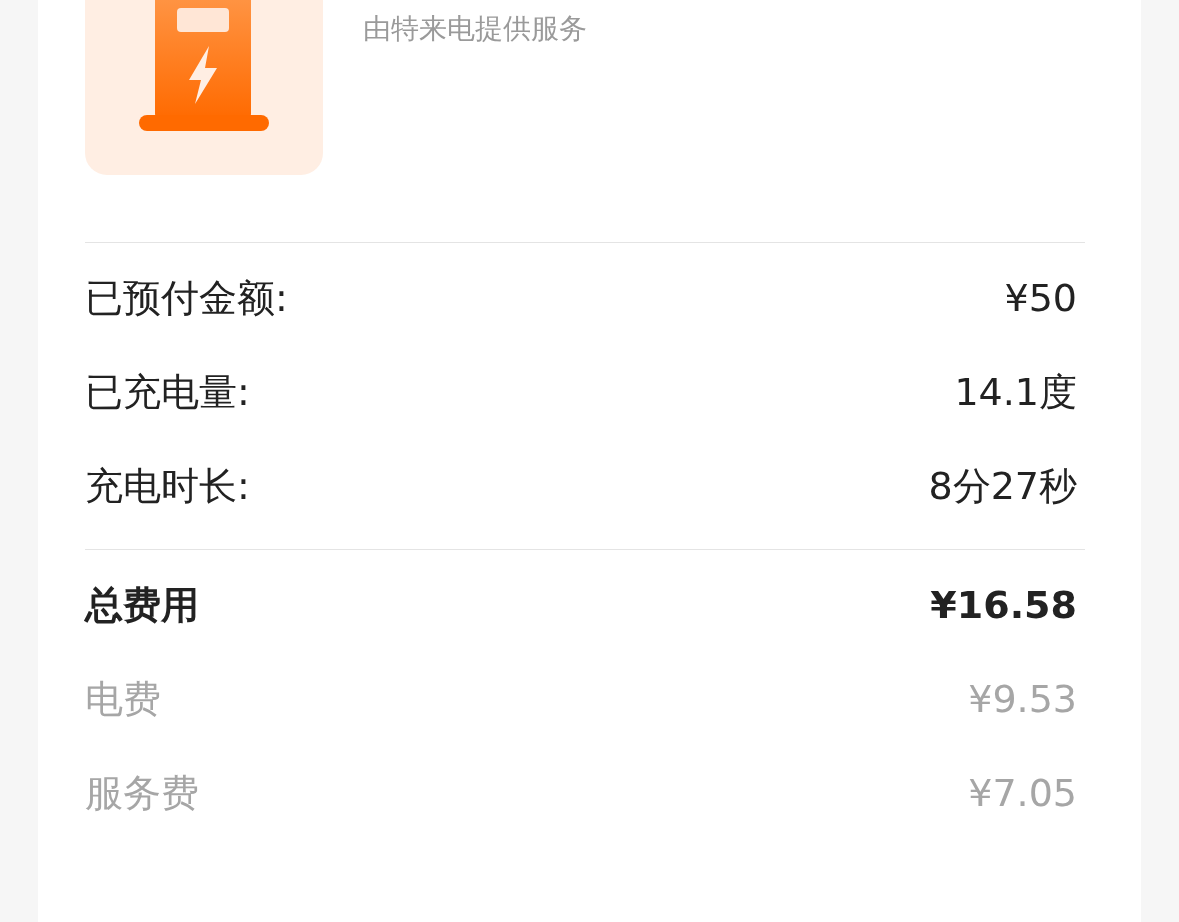 The image size is (1179, 922). I want to click on provider-subtitle: 由特来电提供服务, so click(475, 29).